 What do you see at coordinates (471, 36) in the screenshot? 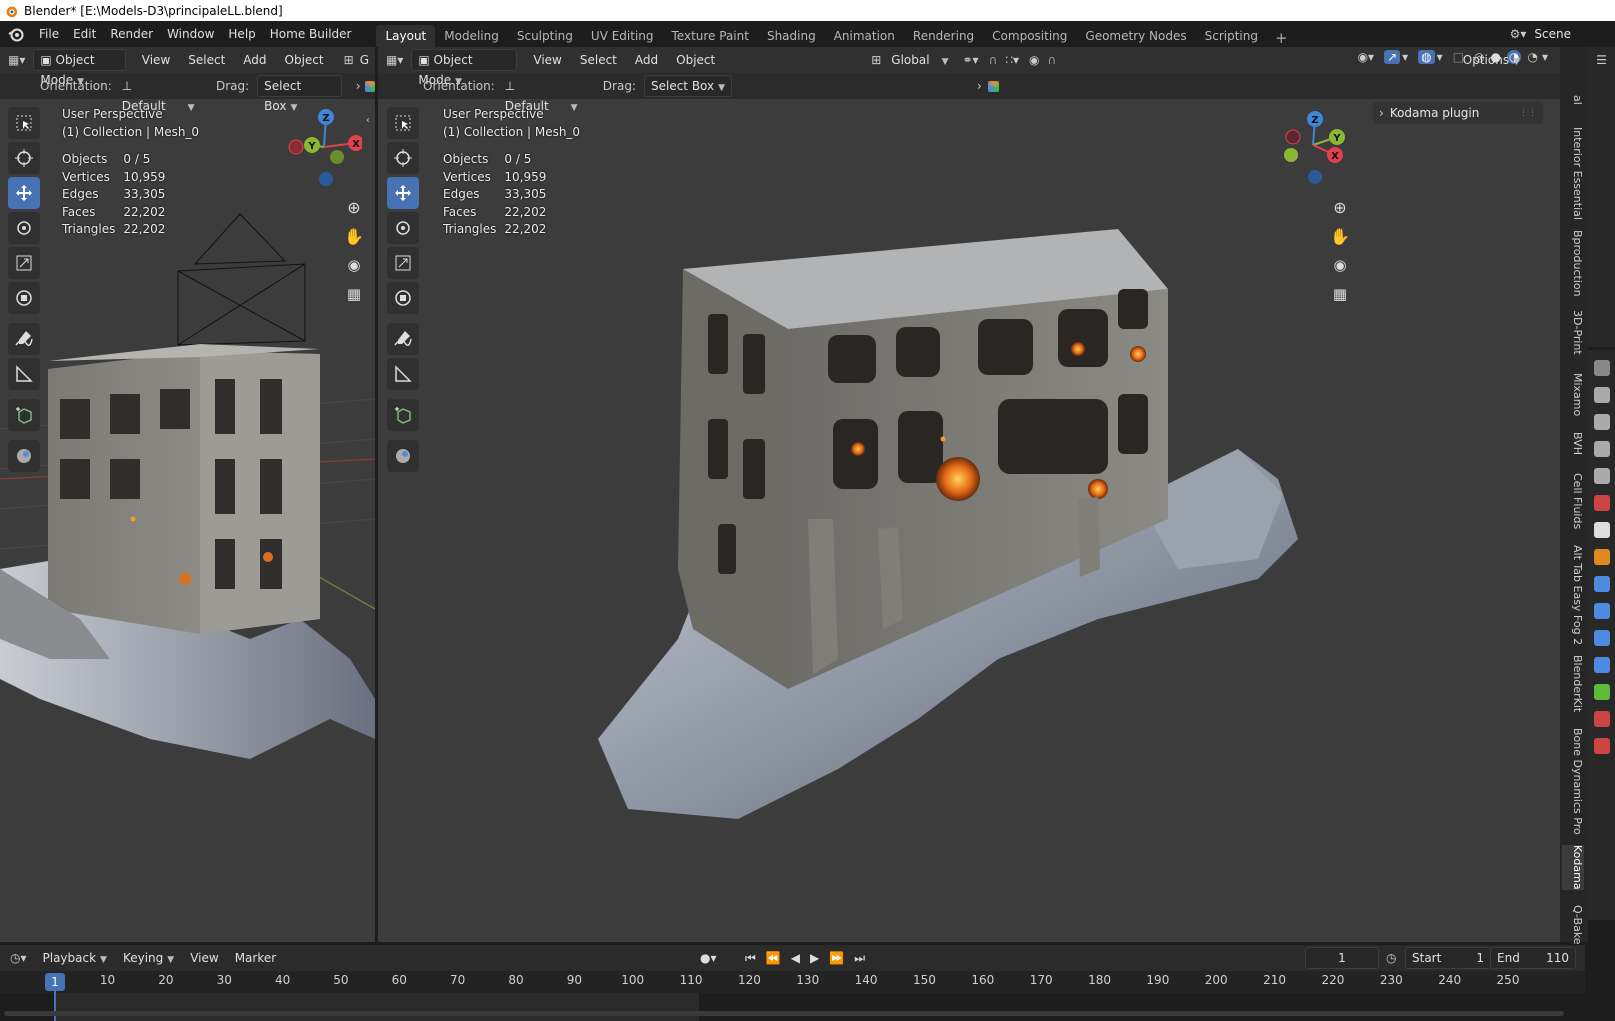
I see `tab-modeling: Modeling` at bounding box center [471, 36].